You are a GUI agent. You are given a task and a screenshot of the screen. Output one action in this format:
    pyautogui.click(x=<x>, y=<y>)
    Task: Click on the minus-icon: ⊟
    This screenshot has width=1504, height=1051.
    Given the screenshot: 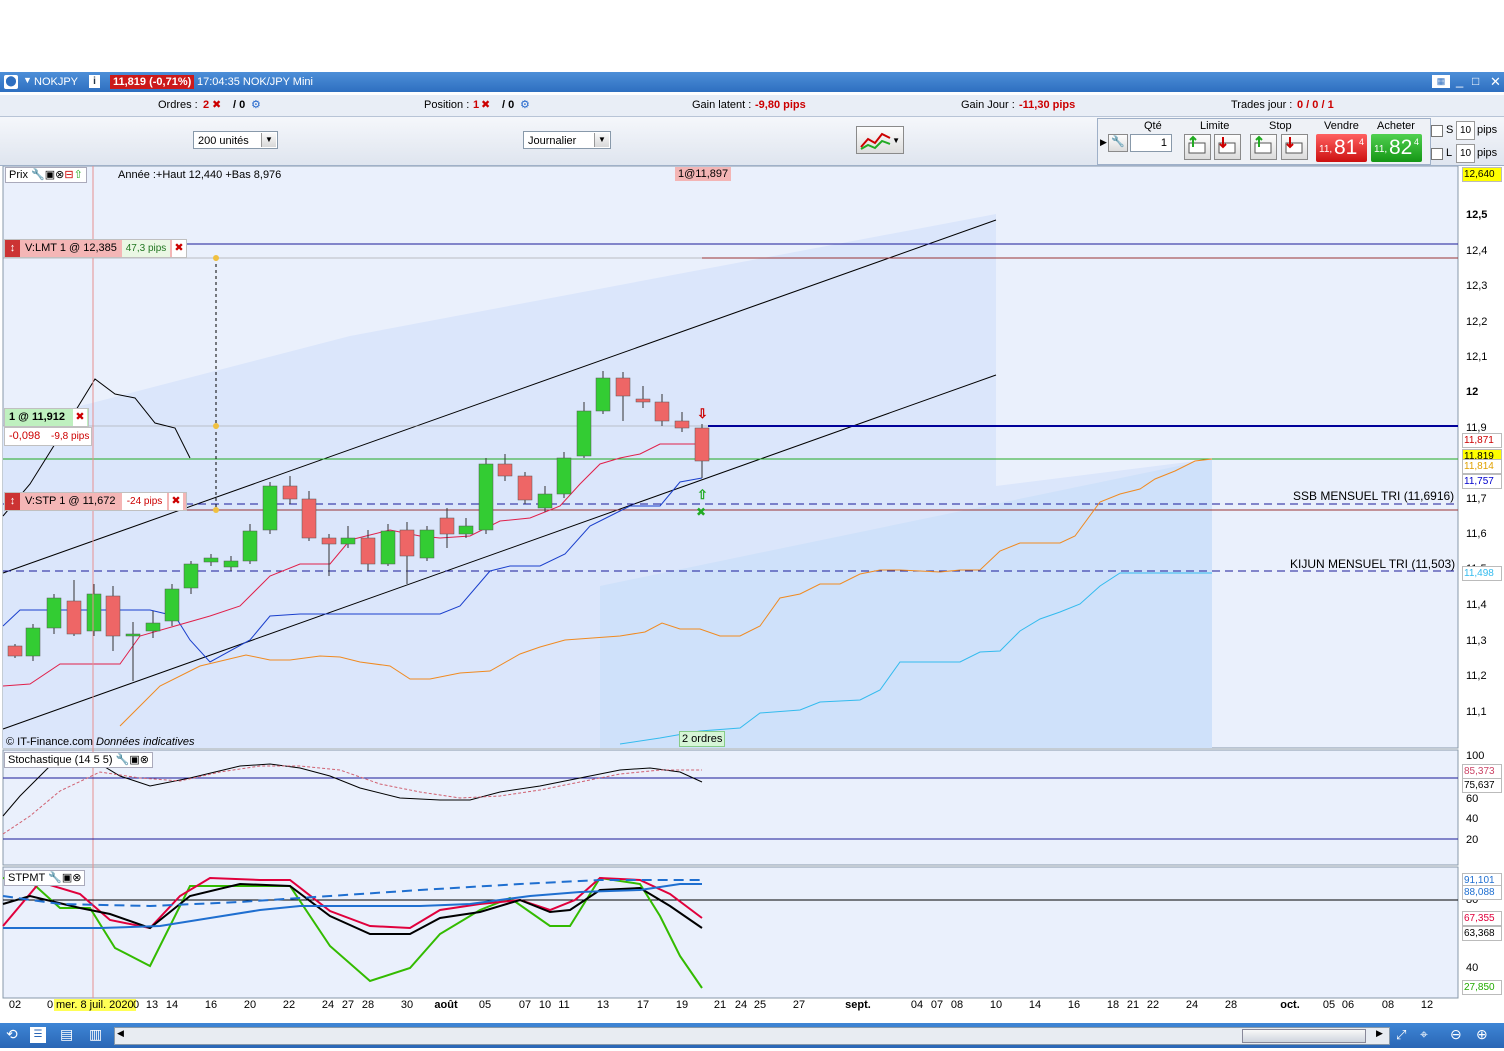 What is the action you would take?
    pyautogui.click(x=68, y=175)
    